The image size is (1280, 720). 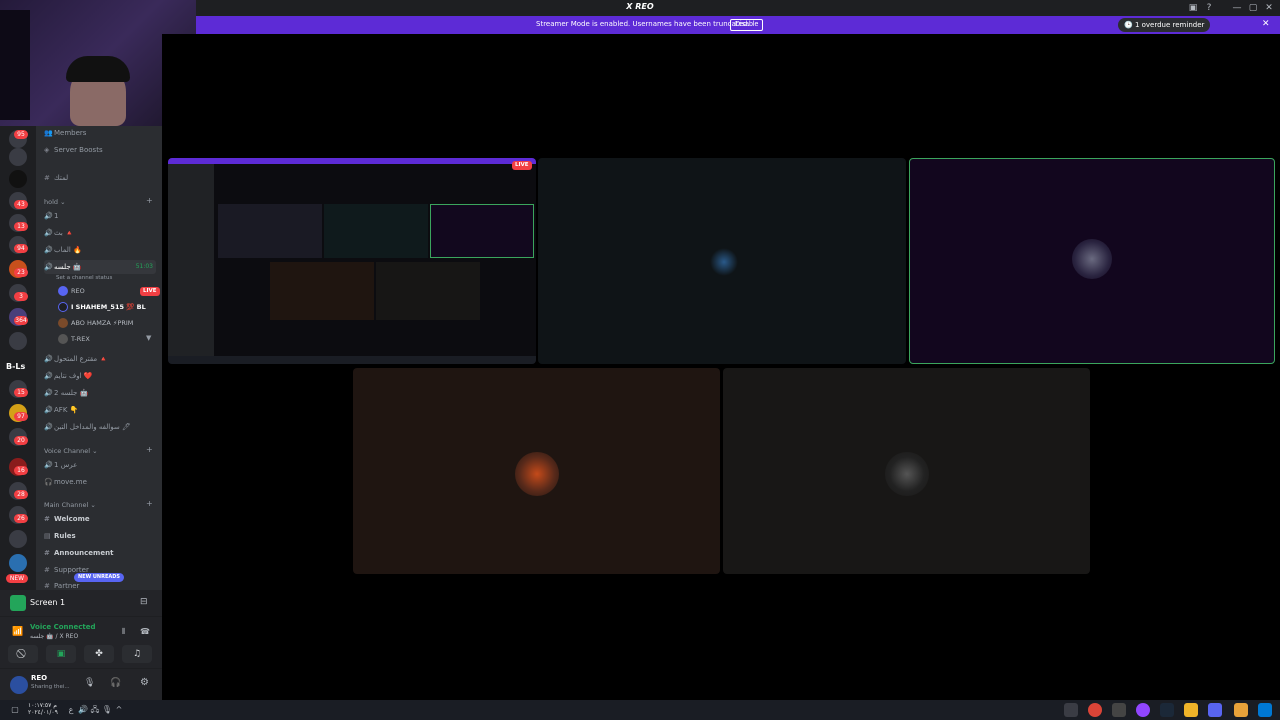 I want to click on voice-channel: 🔊سوالفه والمداخل التبن 🖊, so click(x=87, y=427).